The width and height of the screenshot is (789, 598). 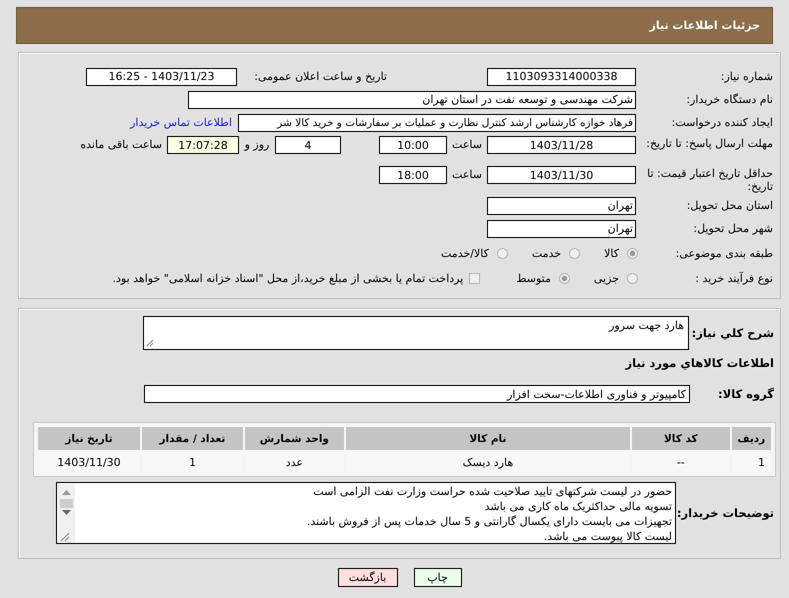 I want to click on field-label: شماره نیاز:, so click(x=747, y=76).